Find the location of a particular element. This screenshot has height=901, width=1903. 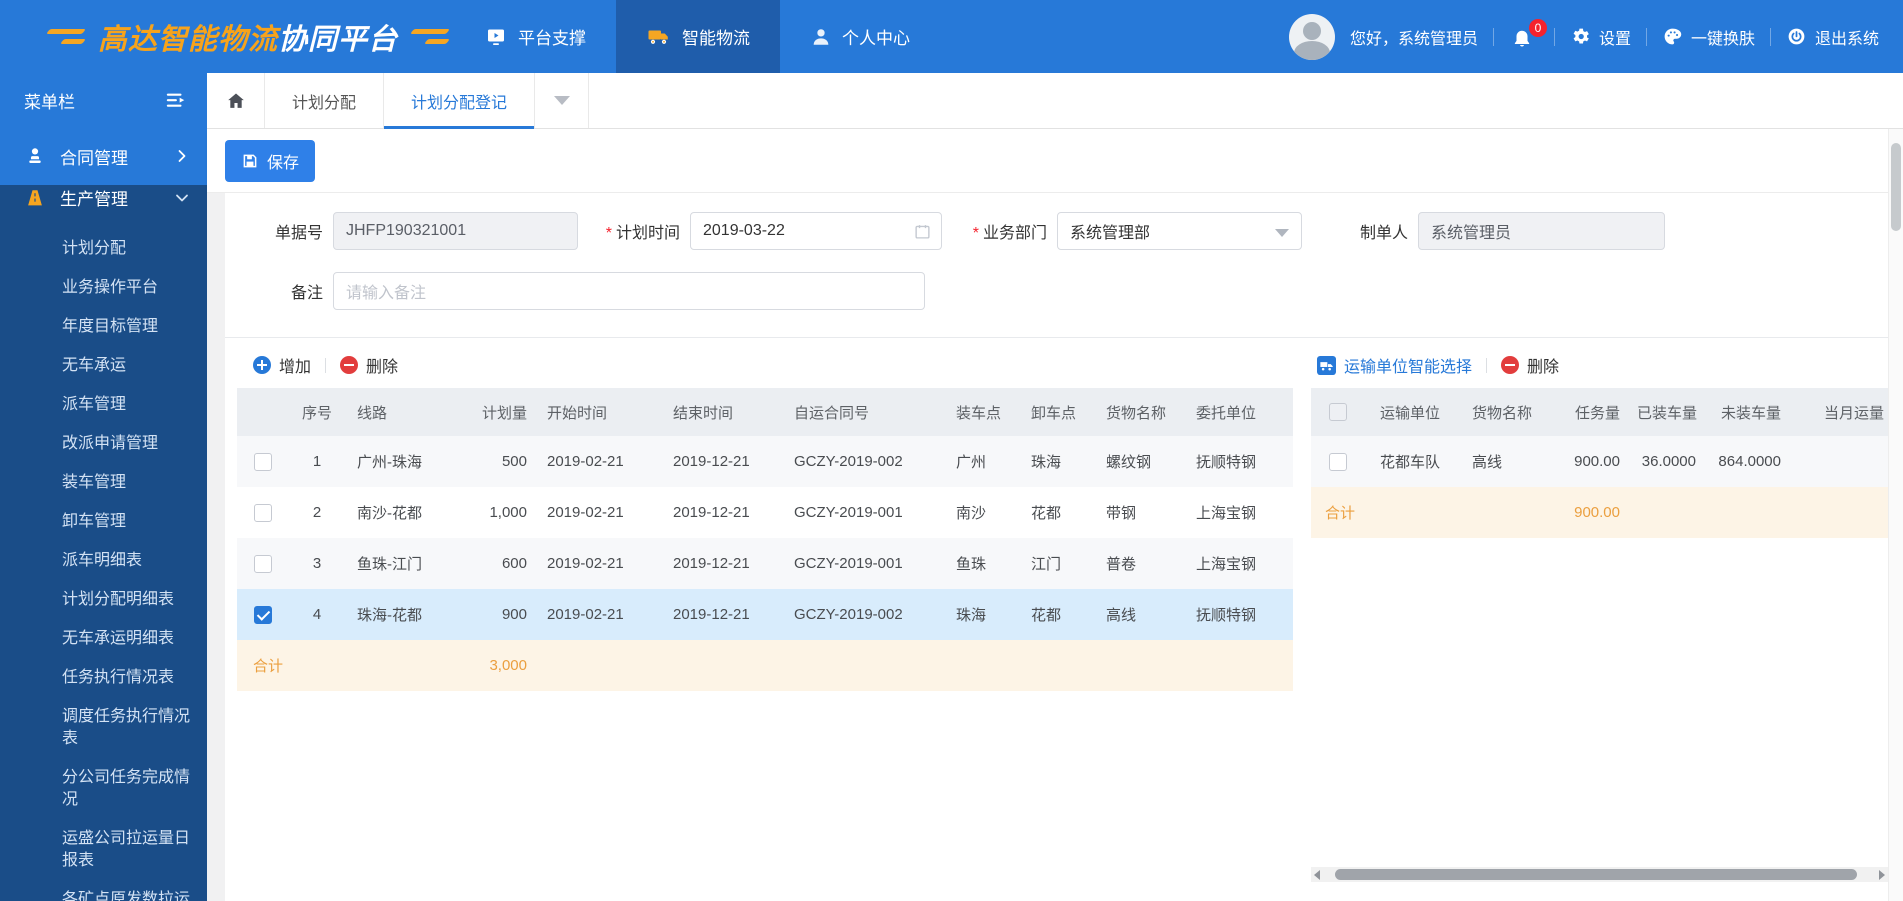

change-skin-button: 一键换肤 is located at coordinates (1708, 37).